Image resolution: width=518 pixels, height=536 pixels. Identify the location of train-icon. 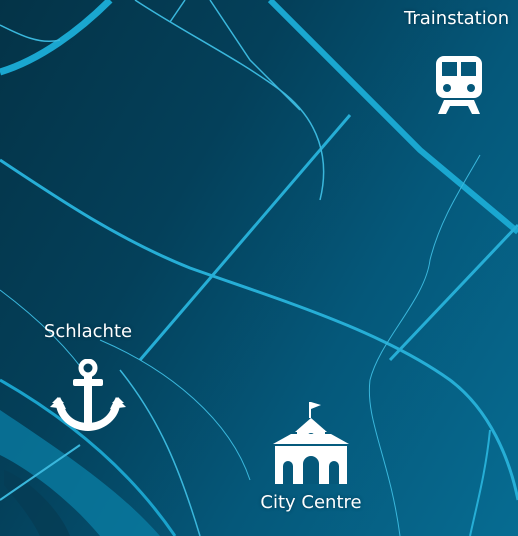
(459, 85).